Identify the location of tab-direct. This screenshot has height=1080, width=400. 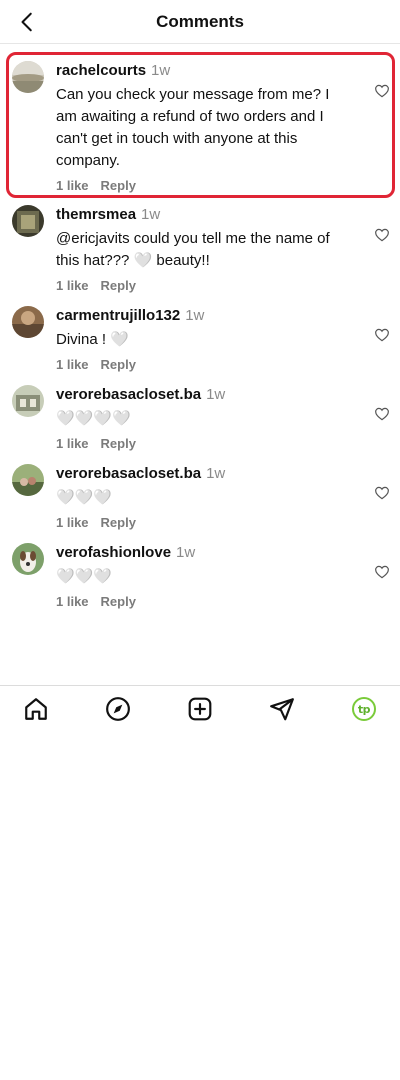
(282, 709).